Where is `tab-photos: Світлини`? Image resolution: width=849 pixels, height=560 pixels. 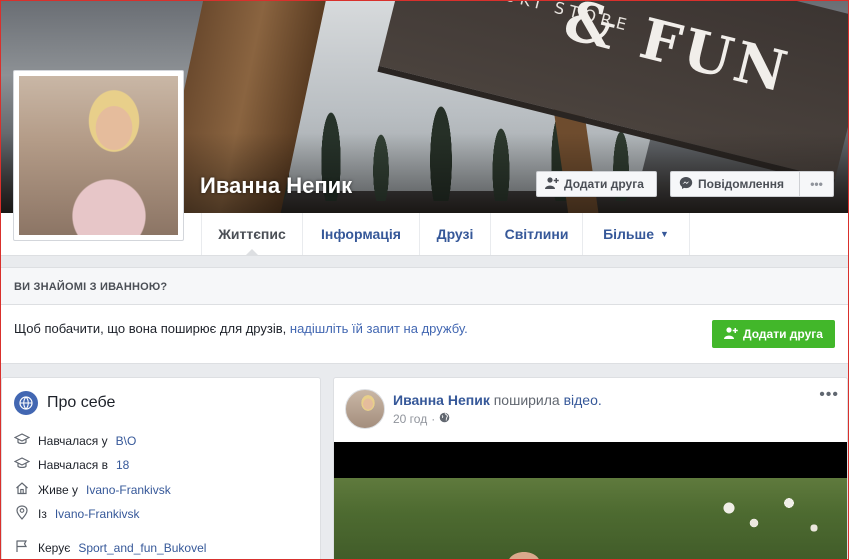 tab-photos: Світлини is located at coordinates (536, 234).